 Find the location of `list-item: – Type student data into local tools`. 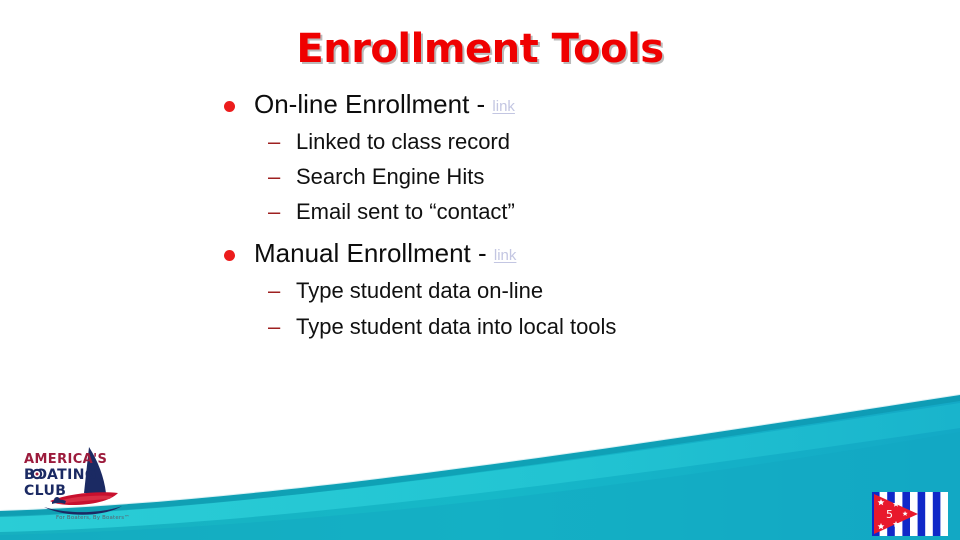

list-item: – Type student data into local tools is located at coordinates (568, 326).